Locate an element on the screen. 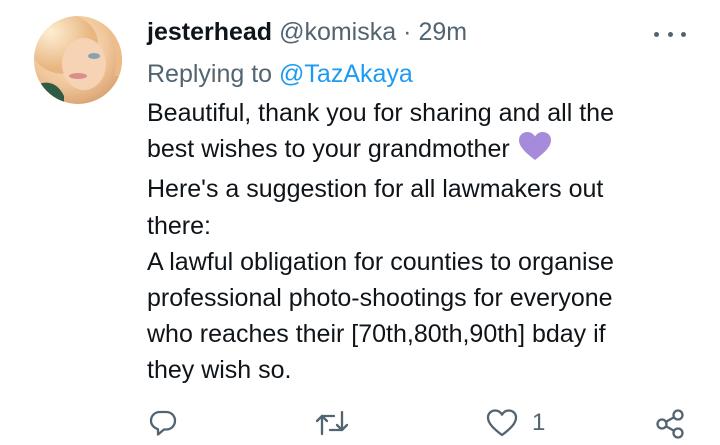 The image size is (720, 445). tweet-text-line-with-emoji: best wishes to your grandmother is located at coordinates (427, 151).